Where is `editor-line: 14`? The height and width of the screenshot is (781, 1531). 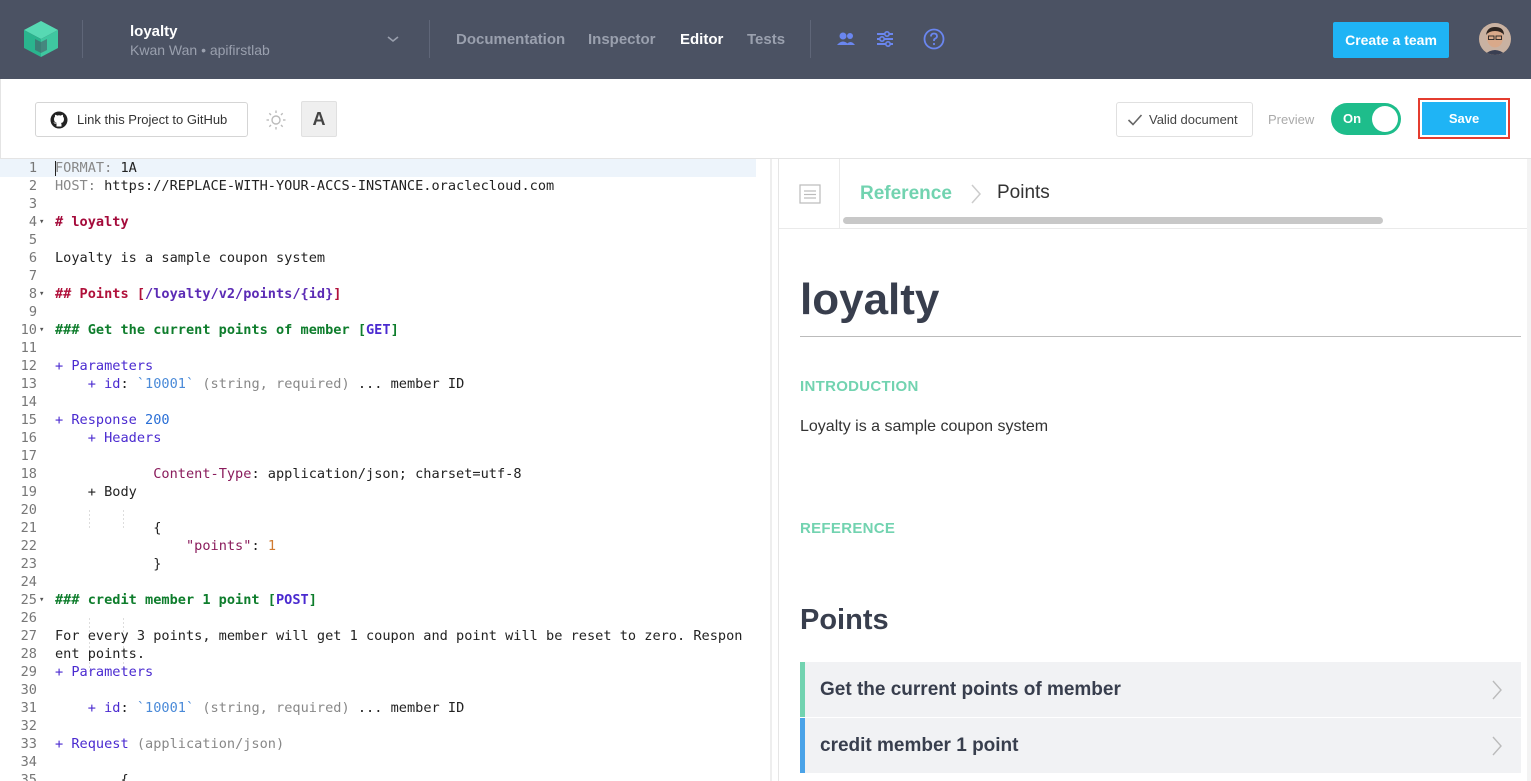 editor-line: 14 is located at coordinates (386, 402).